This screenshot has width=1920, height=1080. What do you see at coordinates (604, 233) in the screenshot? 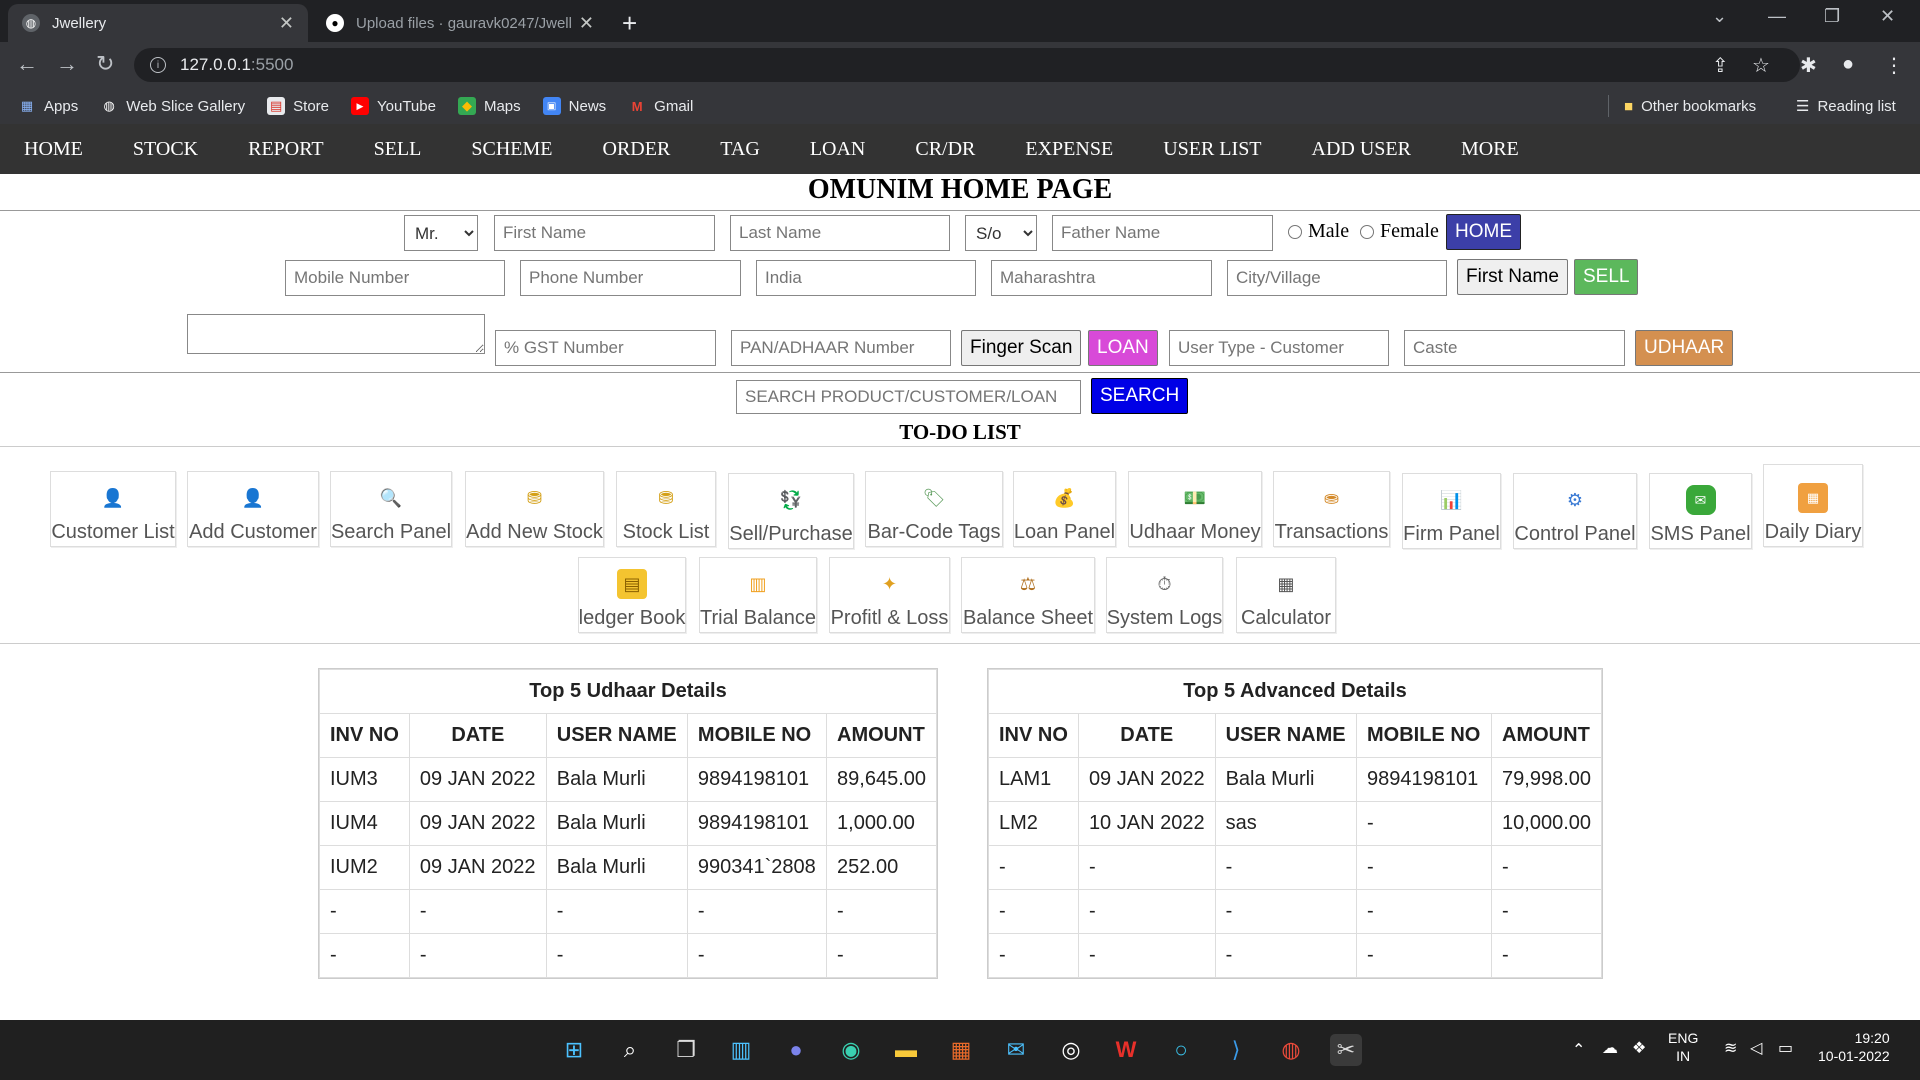
I see `first-name-input` at bounding box center [604, 233].